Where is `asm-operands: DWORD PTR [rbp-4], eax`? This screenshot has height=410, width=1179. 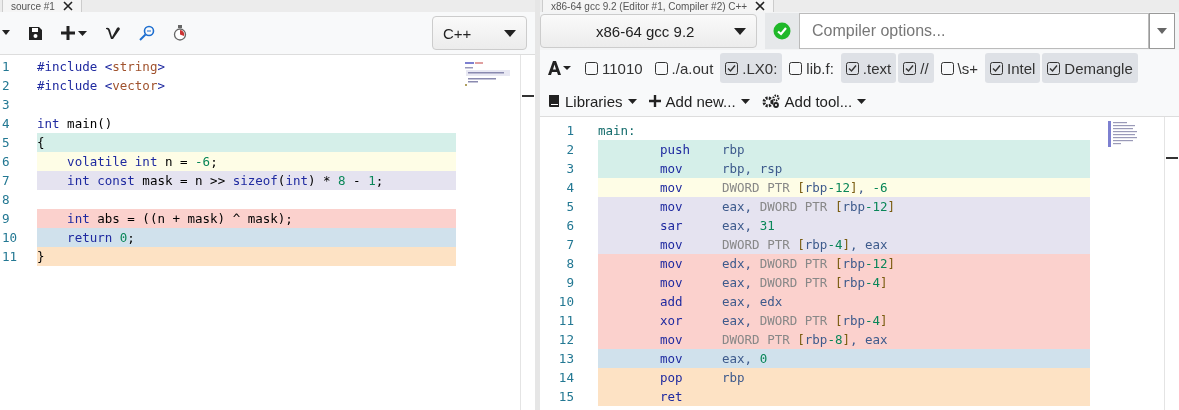
asm-operands: DWORD PTR [rbp-4], eax is located at coordinates (805, 244).